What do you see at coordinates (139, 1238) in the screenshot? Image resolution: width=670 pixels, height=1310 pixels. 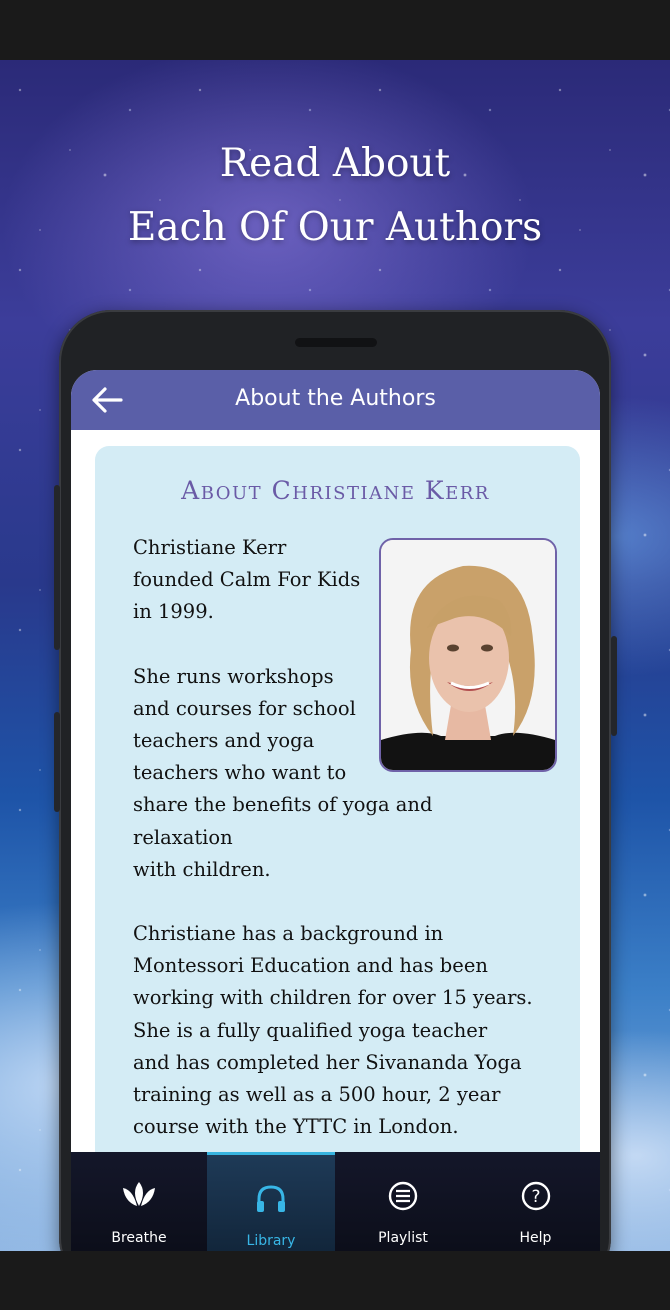 I see `tab-breathe-label: Breathe` at bounding box center [139, 1238].